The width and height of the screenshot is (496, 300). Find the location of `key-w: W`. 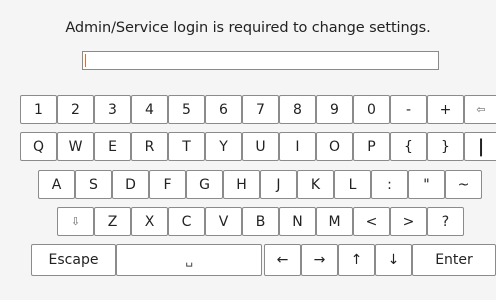

key-w: W is located at coordinates (75, 146).